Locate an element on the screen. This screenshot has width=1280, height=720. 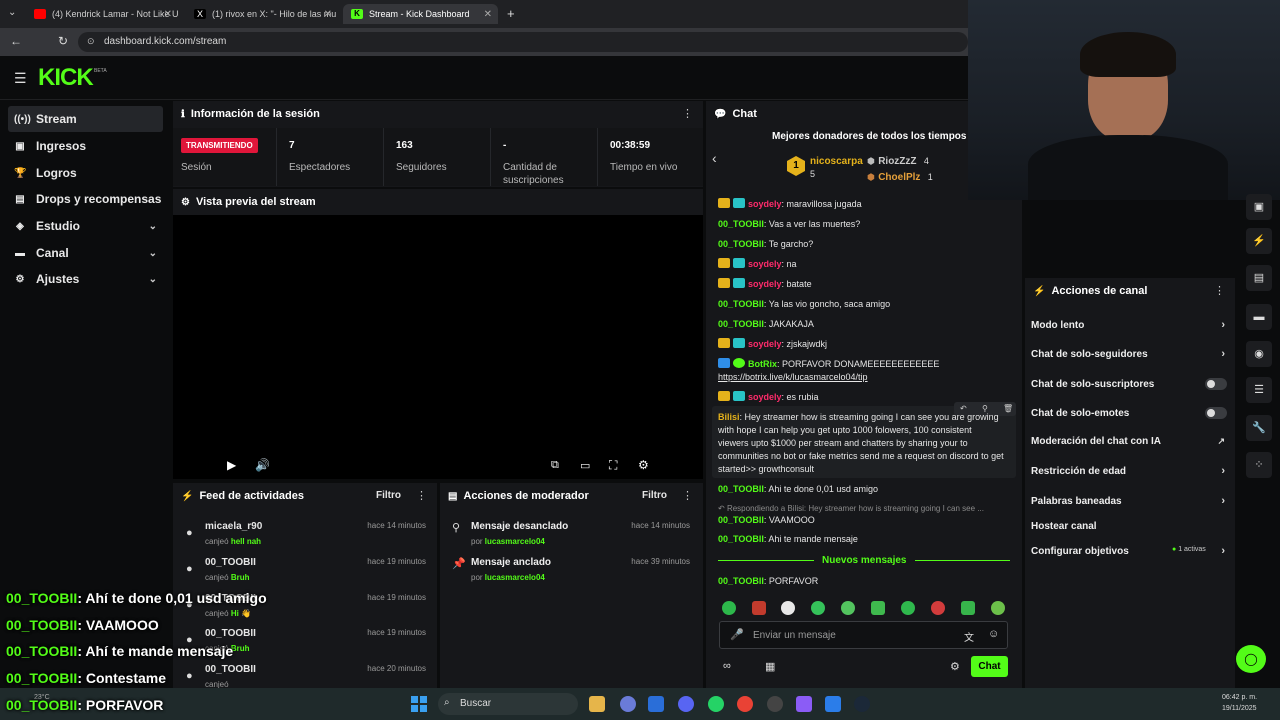
taskbar-time: 06:42 p. m. is located at coordinates (1239, 697).